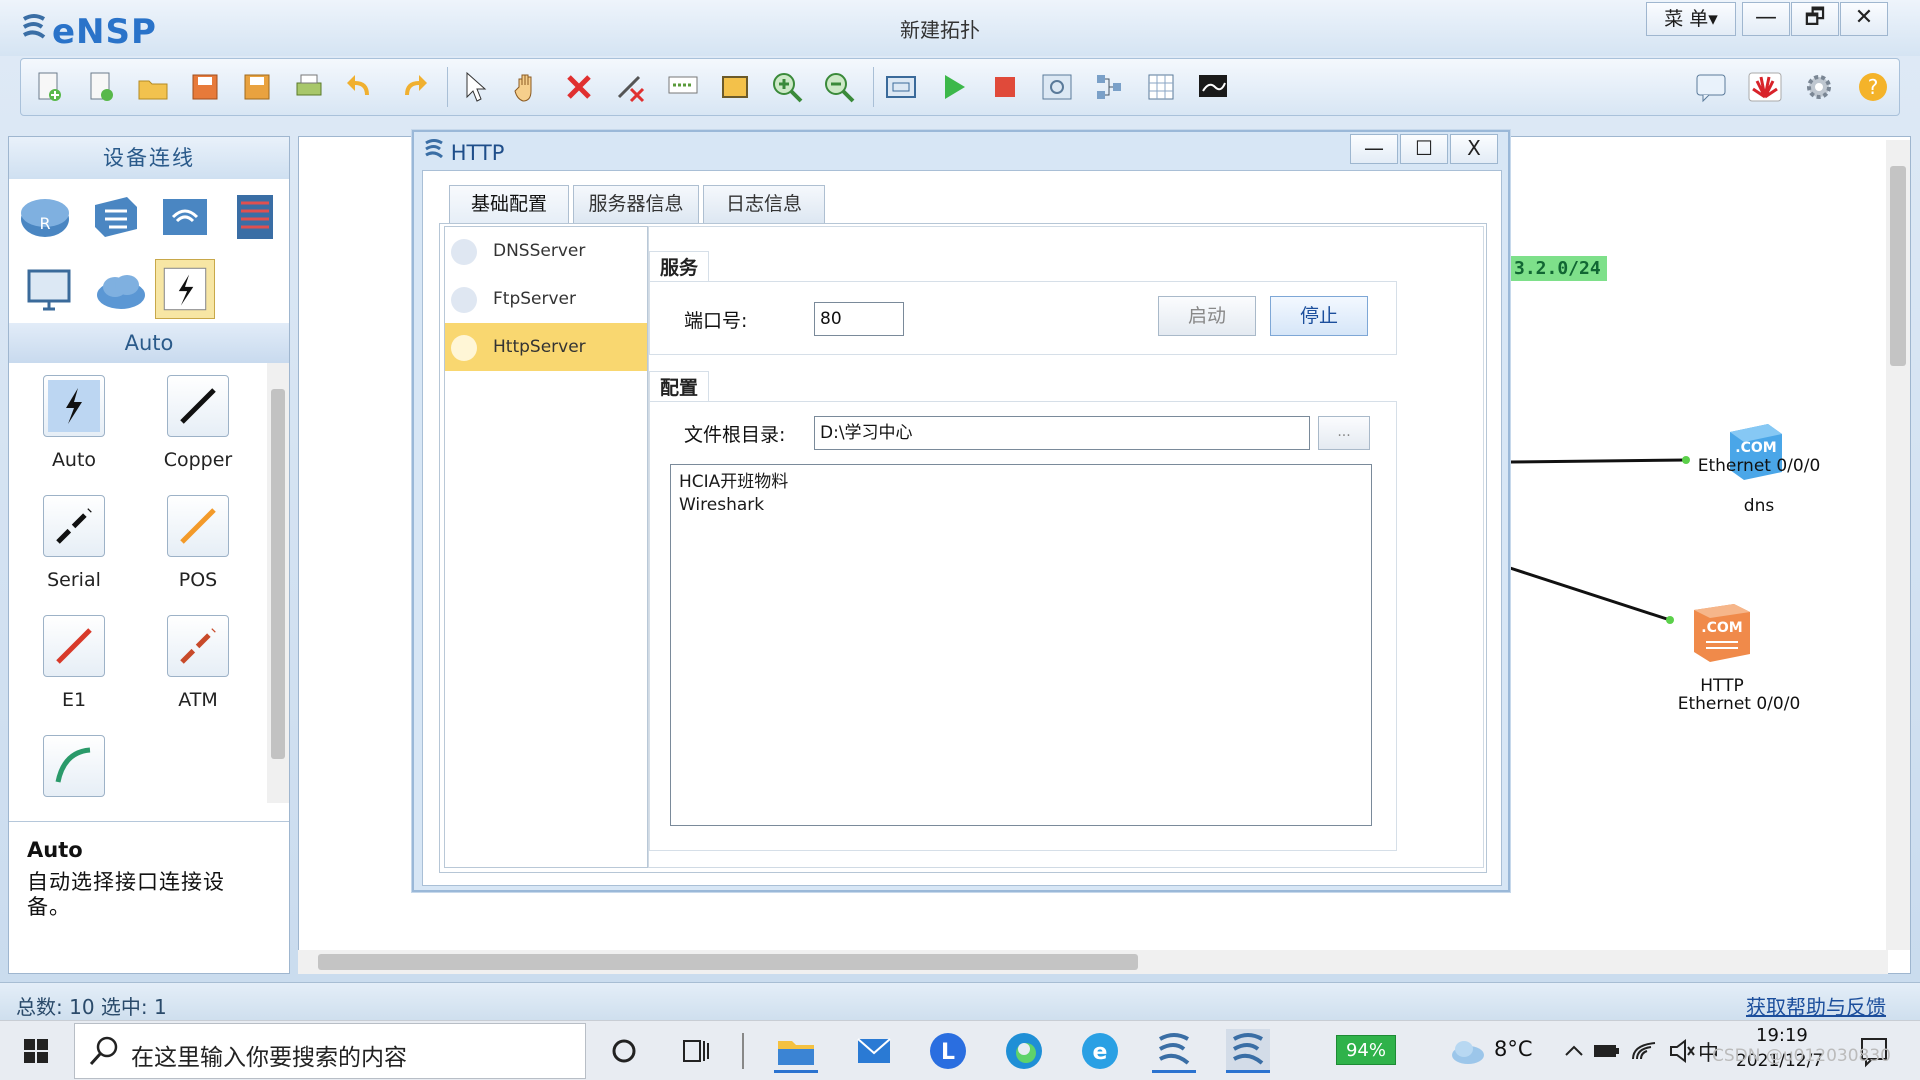  What do you see at coordinates (546, 299) in the screenshot?
I see `server-item-ftp: FtpServer` at bounding box center [546, 299].